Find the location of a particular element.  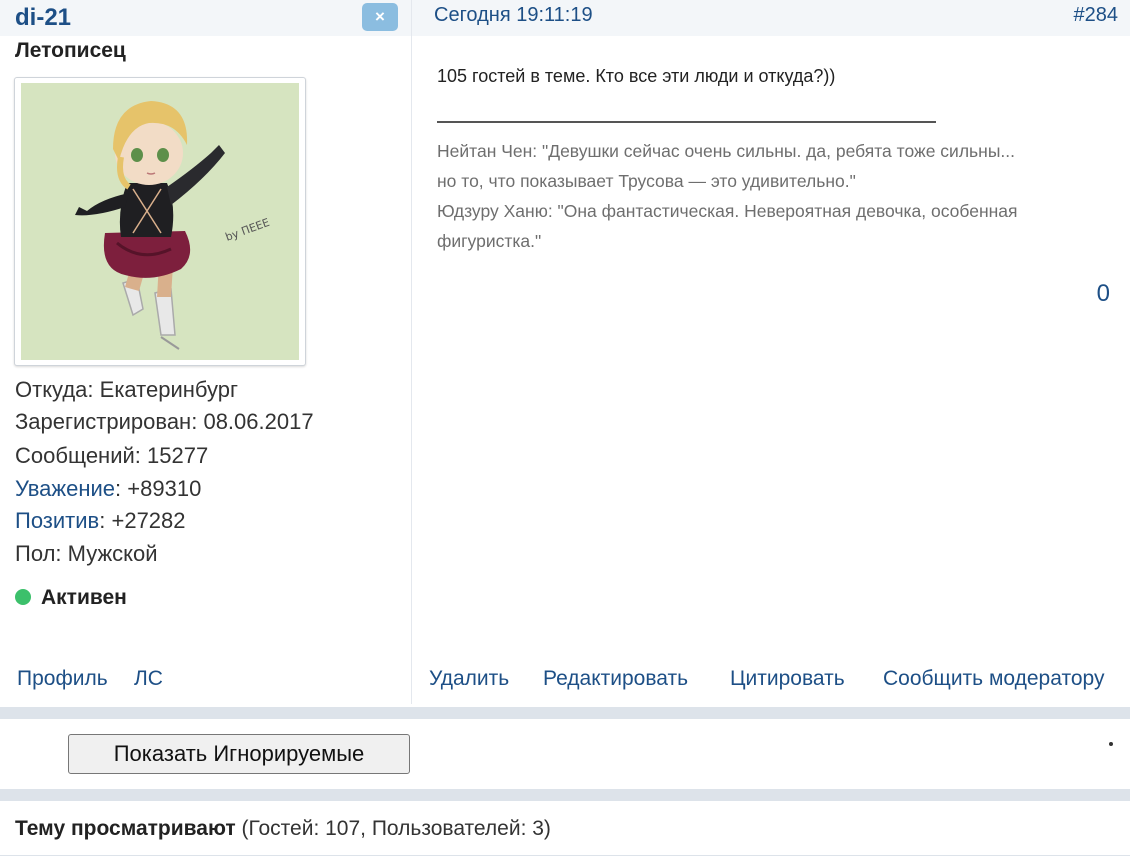

online-dot-icon is located at coordinates (23, 597).